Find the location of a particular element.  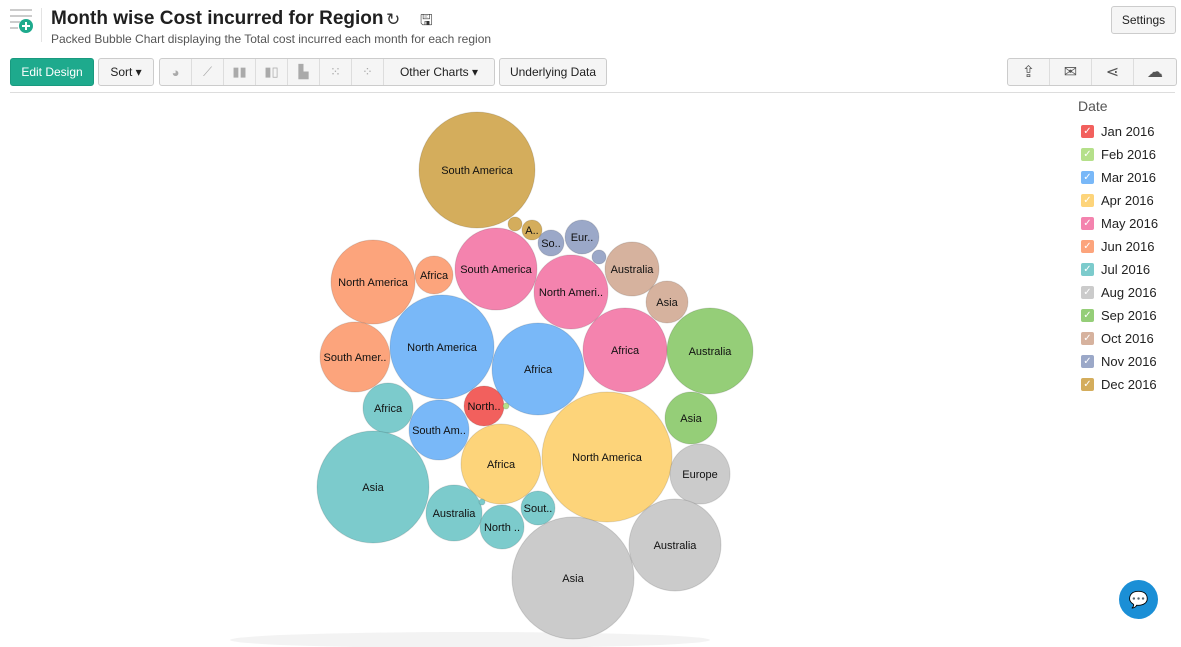

legend-item: ✓ May 2016 is located at coordinates (1118, 223).